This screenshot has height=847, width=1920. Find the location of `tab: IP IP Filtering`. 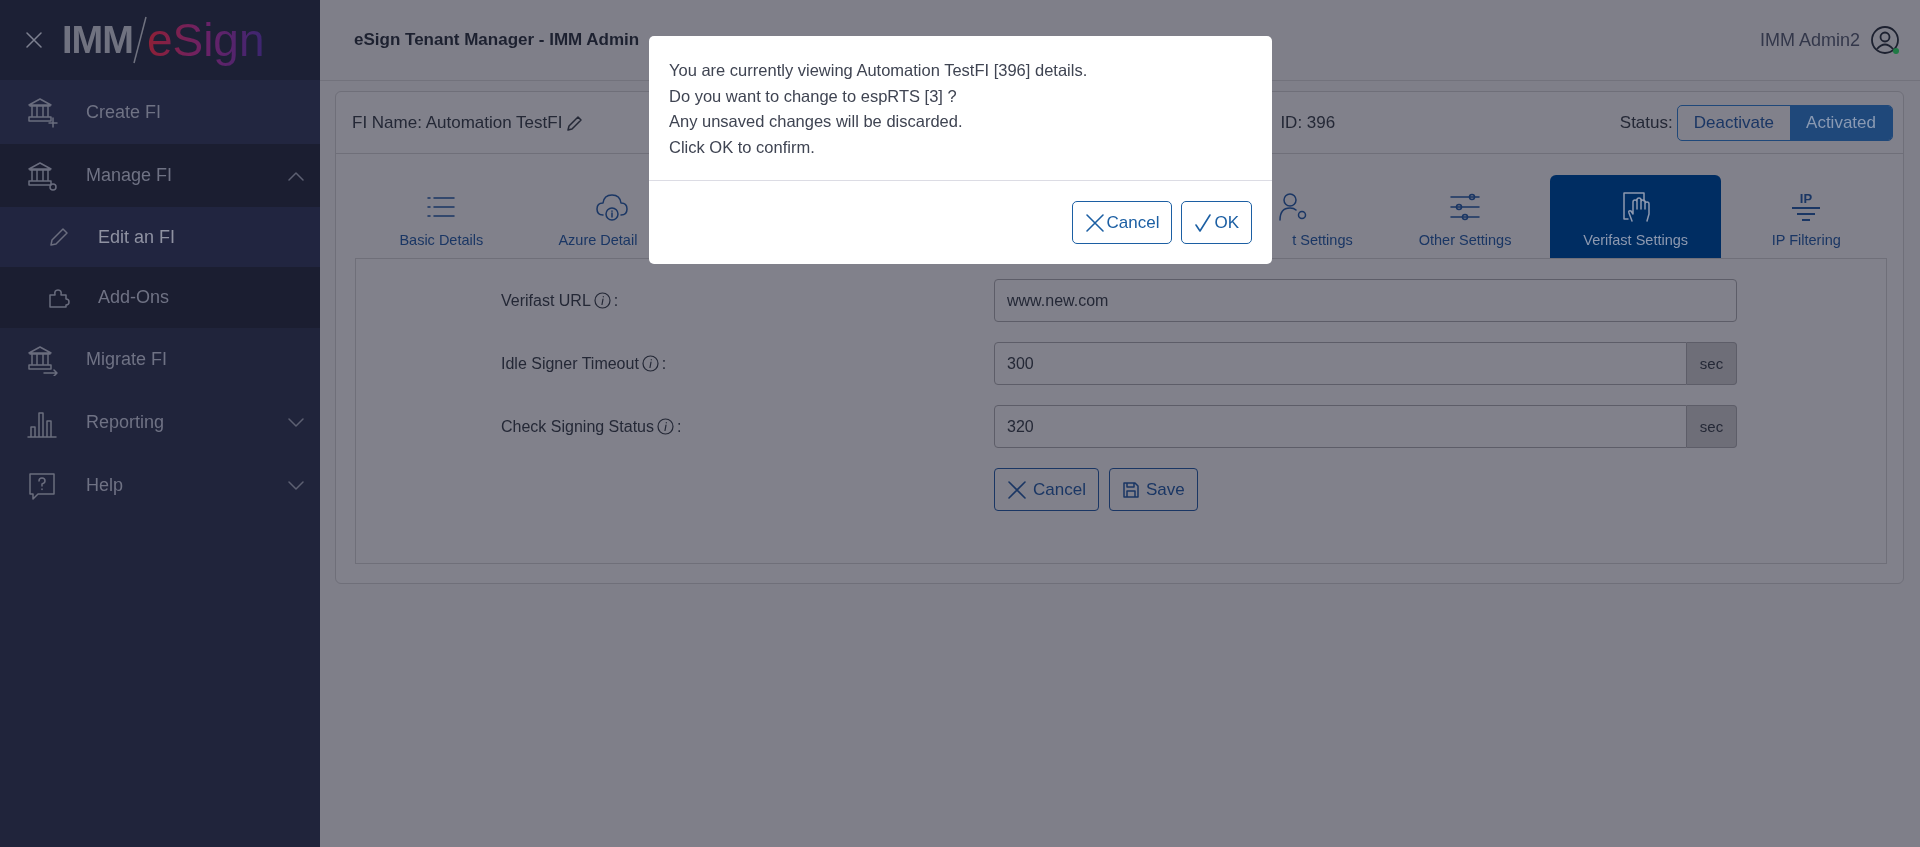

tab: IP IP Filtering is located at coordinates (1806, 216).